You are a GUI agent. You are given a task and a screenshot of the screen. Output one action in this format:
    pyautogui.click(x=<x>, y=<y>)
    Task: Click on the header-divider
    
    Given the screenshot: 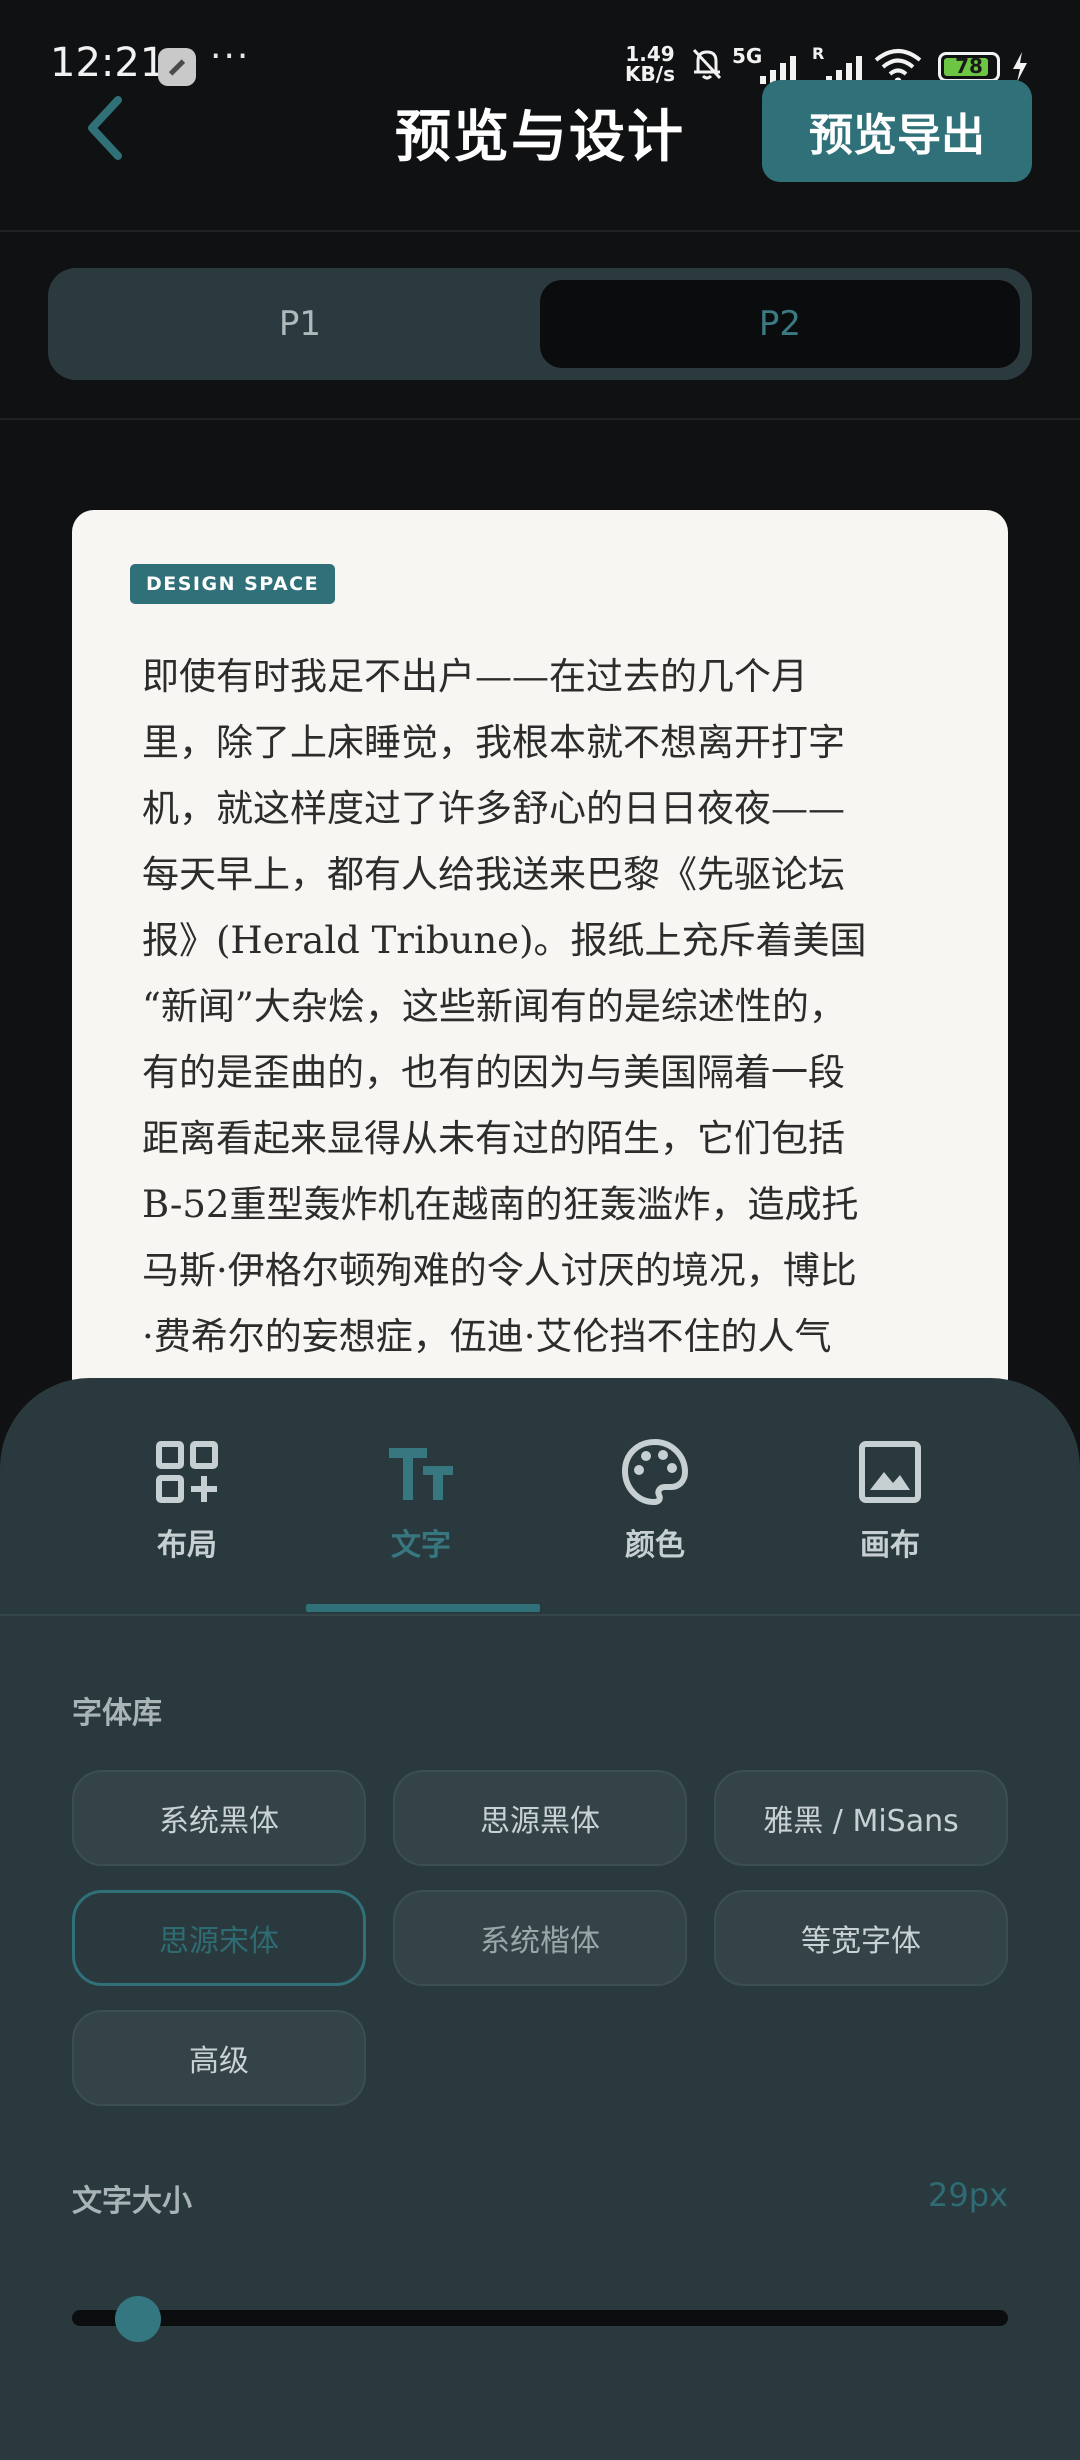 What is the action you would take?
    pyautogui.click(x=540, y=231)
    